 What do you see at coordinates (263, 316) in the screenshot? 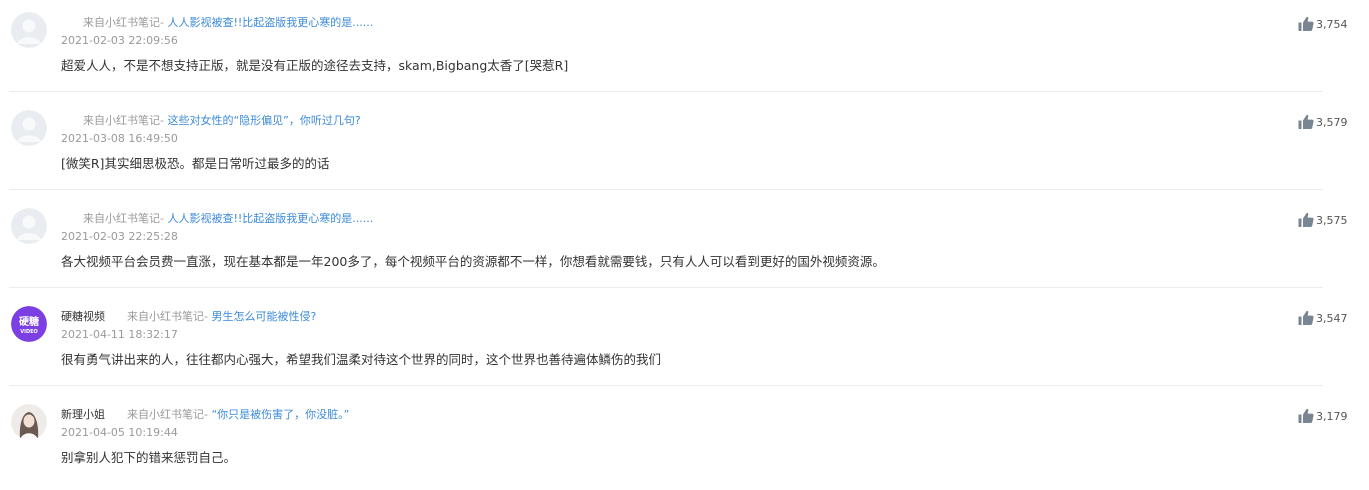
I see `note-title-link: 男生怎么可能被性侵?` at bounding box center [263, 316].